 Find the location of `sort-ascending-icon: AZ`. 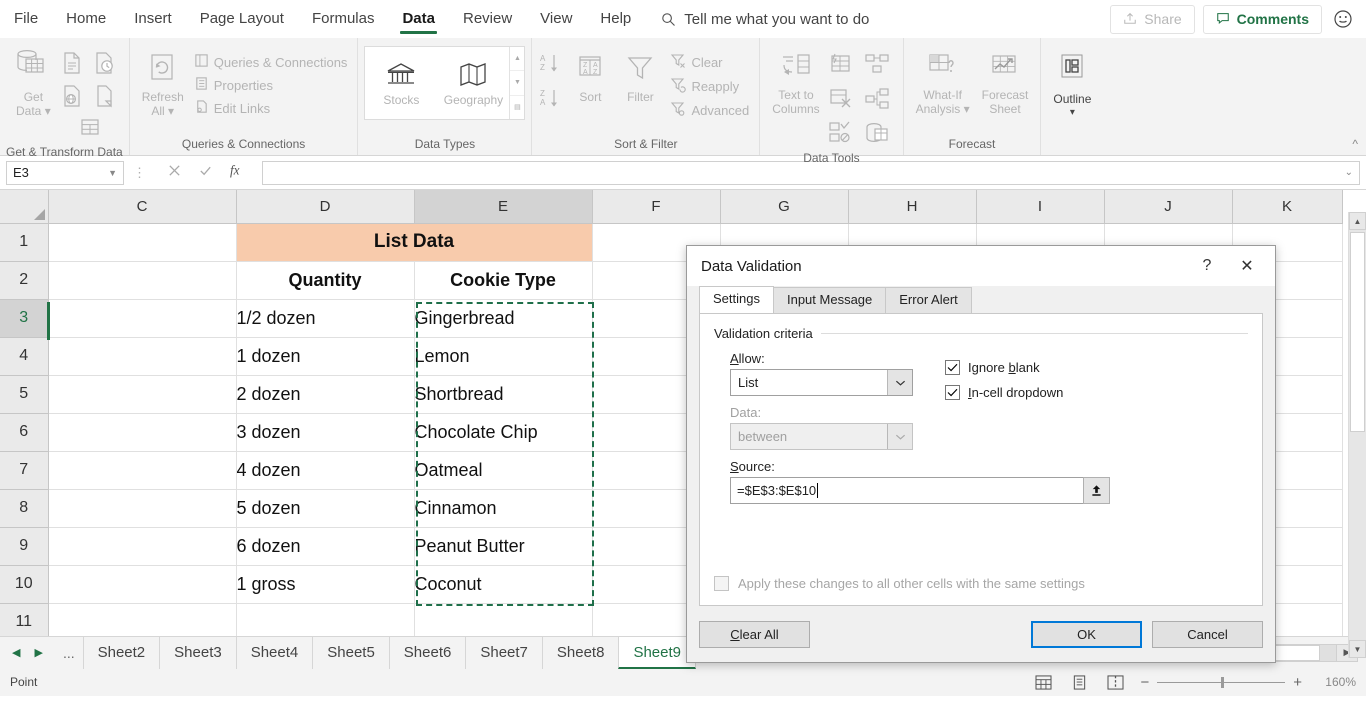

sort-ascending-icon: AZ is located at coordinates (551, 66).